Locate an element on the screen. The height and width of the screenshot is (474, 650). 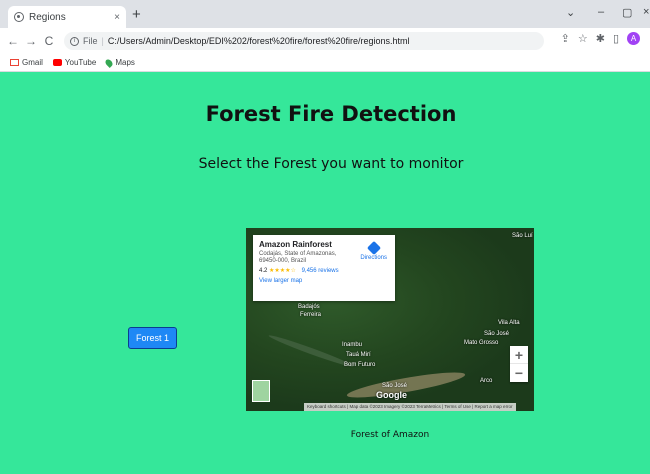
bookmark-youtube: YouTube is located at coordinates (74, 62).